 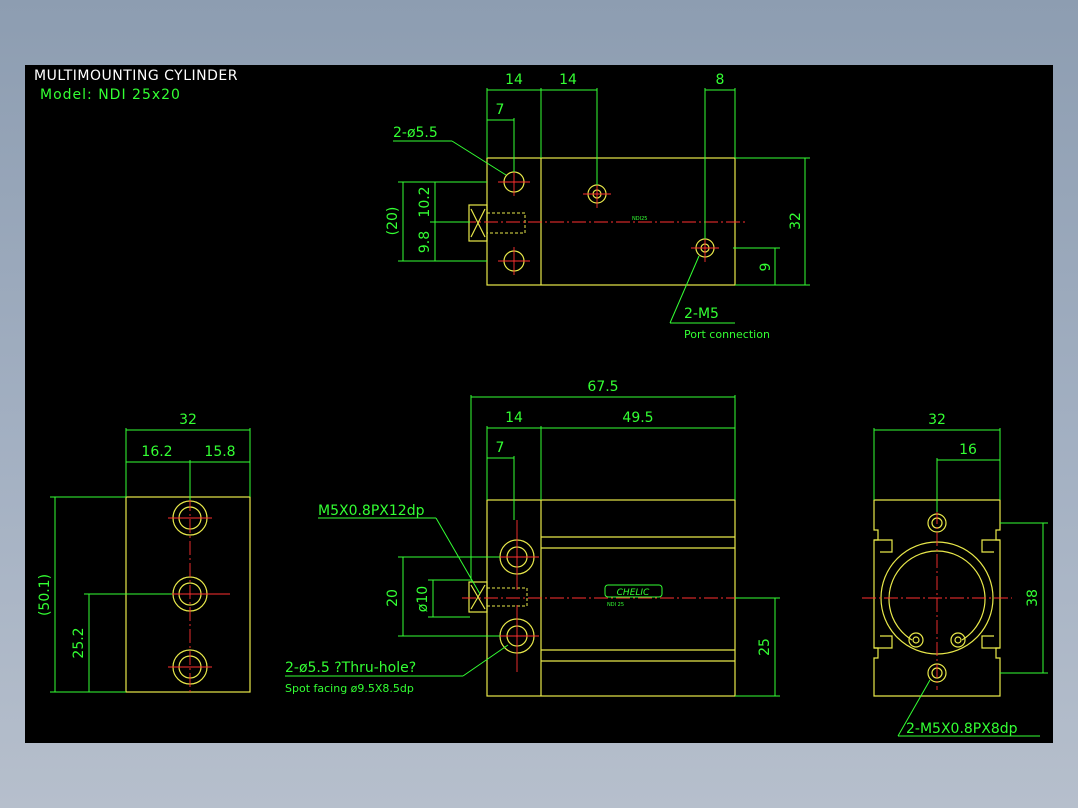 What do you see at coordinates (423, 599) in the screenshot?
I see `dim-phi10: ø10` at bounding box center [423, 599].